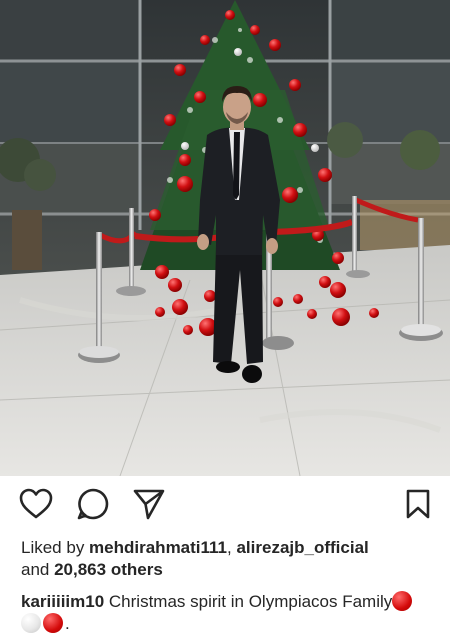 The height and width of the screenshot is (636, 450). I want to click on comment-icon, so click(93, 504).